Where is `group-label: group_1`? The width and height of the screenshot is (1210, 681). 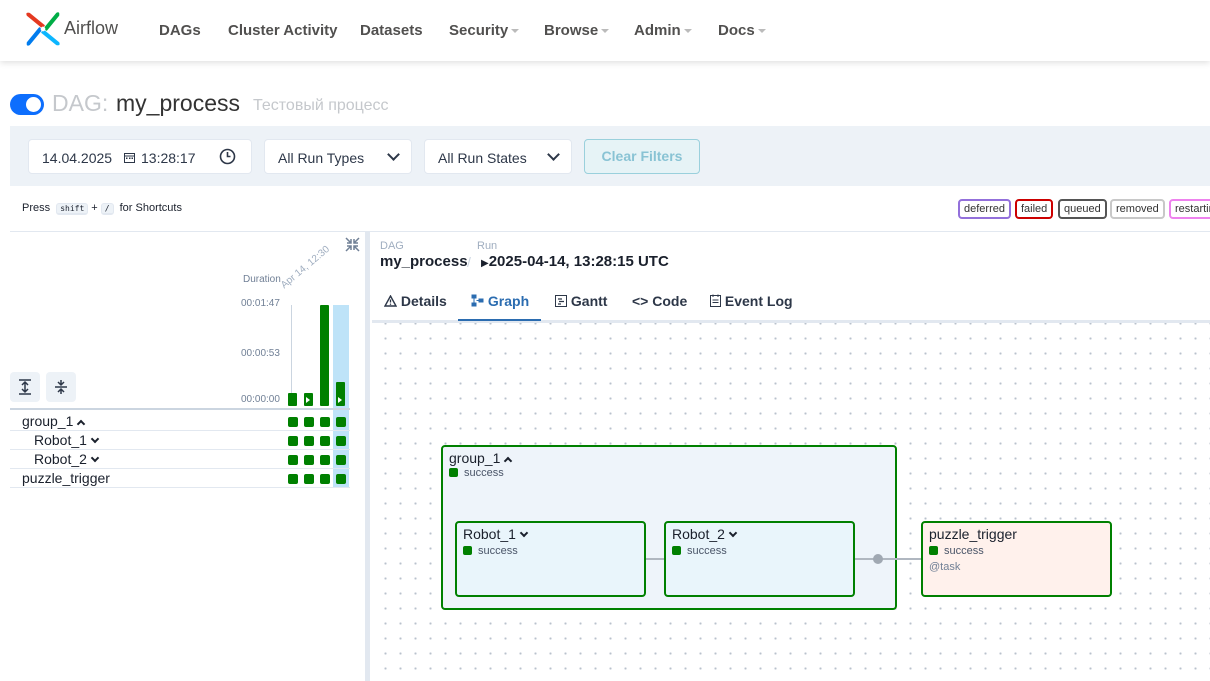 group-label: group_1 is located at coordinates (481, 458).